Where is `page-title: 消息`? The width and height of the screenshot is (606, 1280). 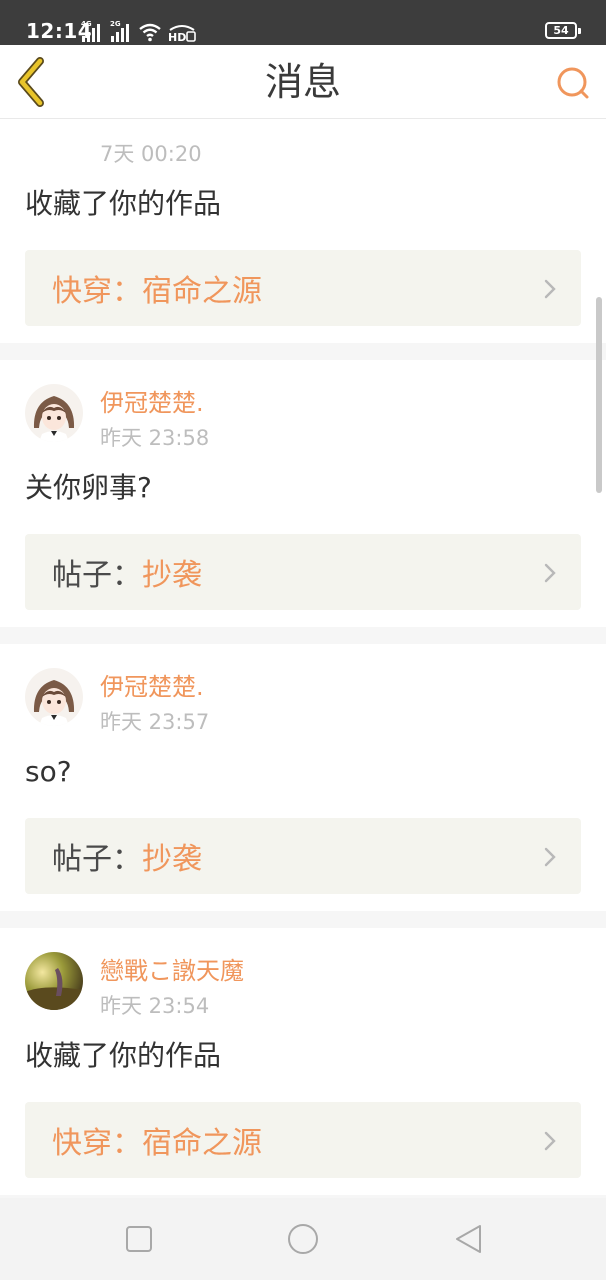 page-title: 消息 is located at coordinates (302, 82).